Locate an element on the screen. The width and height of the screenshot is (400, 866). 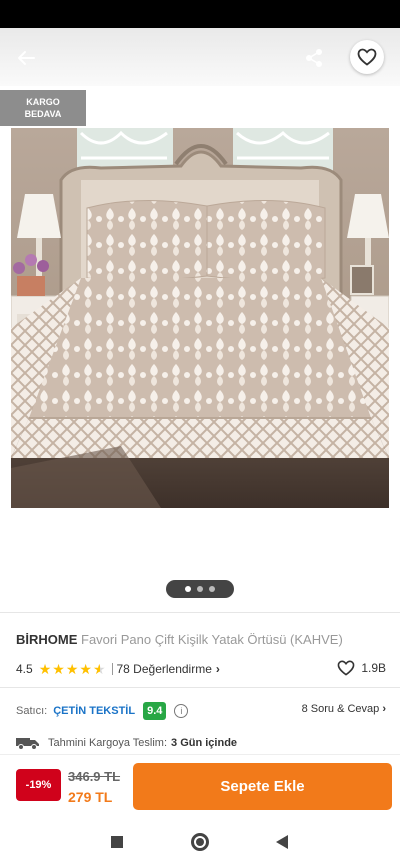
product-brand: BİRHOME is located at coordinates (46, 639).